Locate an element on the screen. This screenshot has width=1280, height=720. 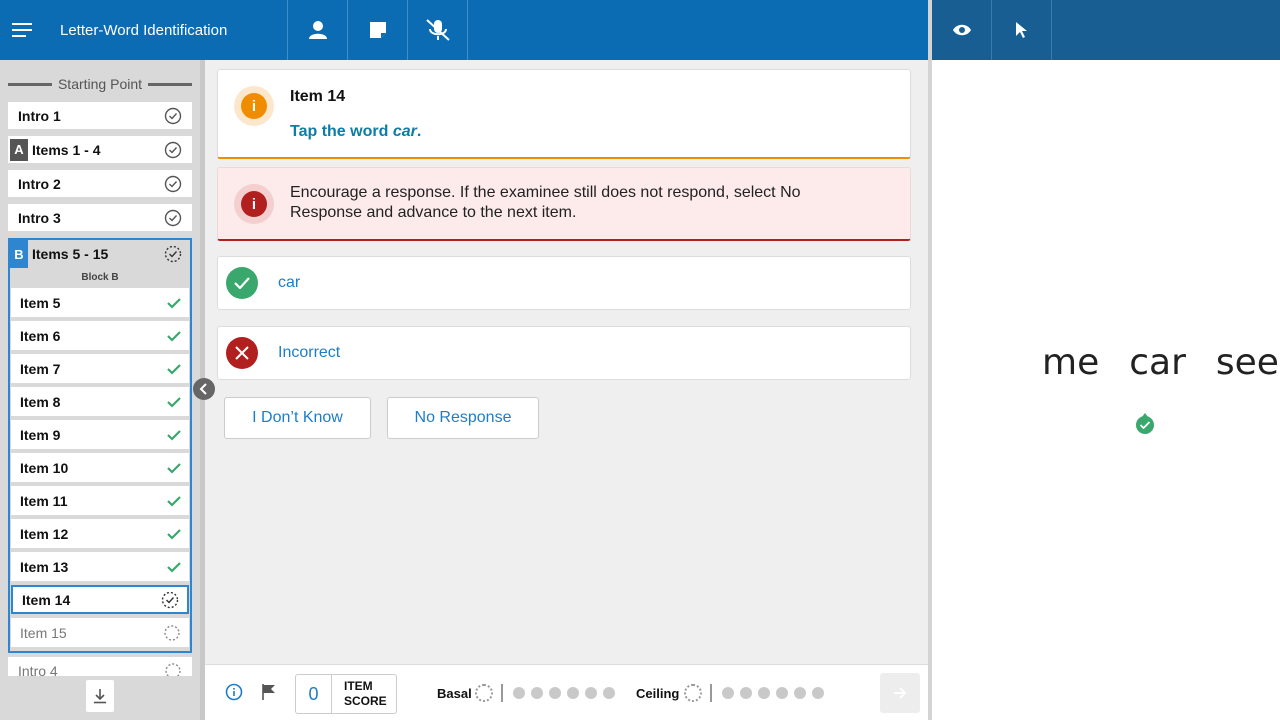
incorrect-response-option: Incorrect is located at coordinates (564, 353).